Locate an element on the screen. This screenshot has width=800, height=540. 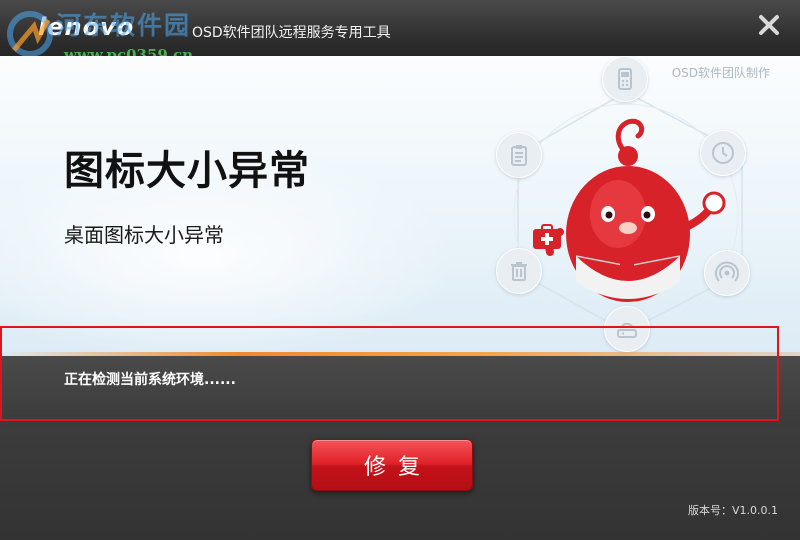
clipboard-icon is located at coordinates (519, 155).